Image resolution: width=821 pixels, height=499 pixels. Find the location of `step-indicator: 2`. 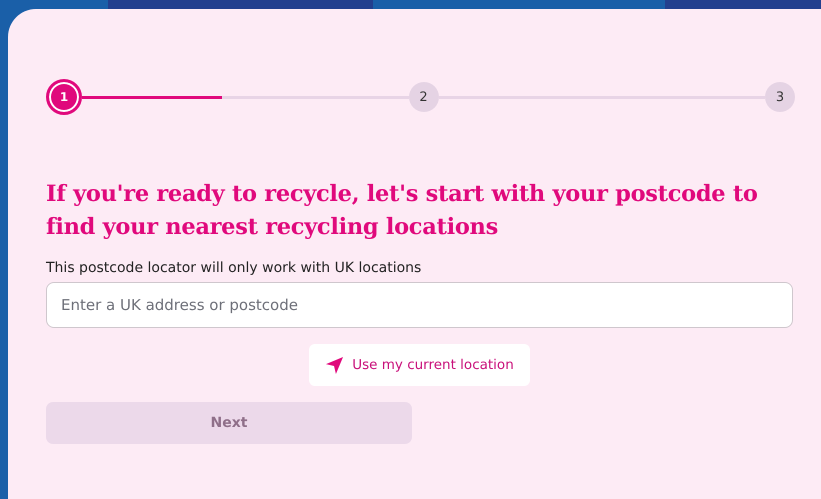

step-indicator: 2 is located at coordinates (423, 97).